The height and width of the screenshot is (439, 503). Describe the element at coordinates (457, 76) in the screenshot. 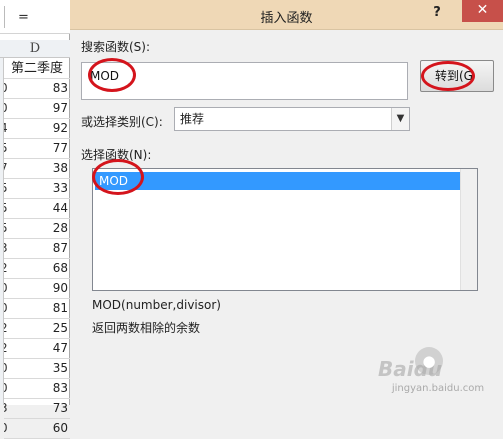

I see `go-button: 转到(G` at that location.